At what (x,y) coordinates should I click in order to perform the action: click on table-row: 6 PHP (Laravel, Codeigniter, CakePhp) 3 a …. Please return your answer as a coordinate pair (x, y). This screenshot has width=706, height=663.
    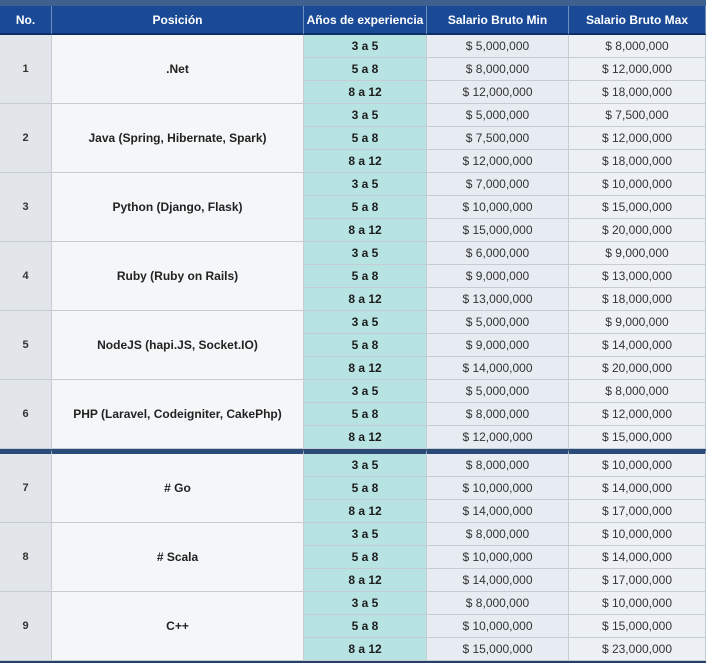
    Looking at the image, I should click on (353, 414).